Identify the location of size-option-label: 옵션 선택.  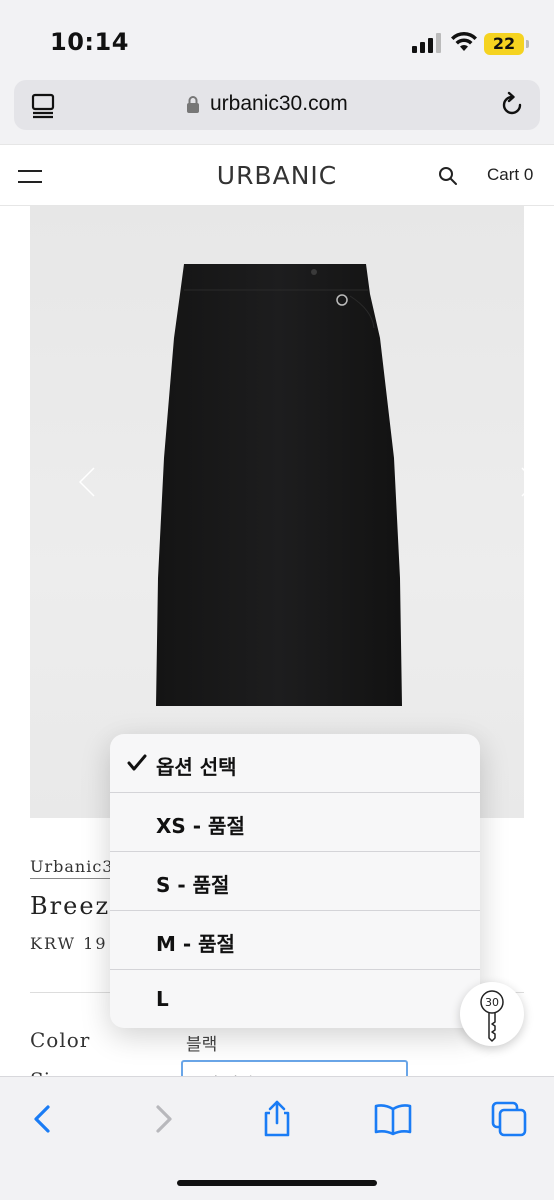
(196, 767).